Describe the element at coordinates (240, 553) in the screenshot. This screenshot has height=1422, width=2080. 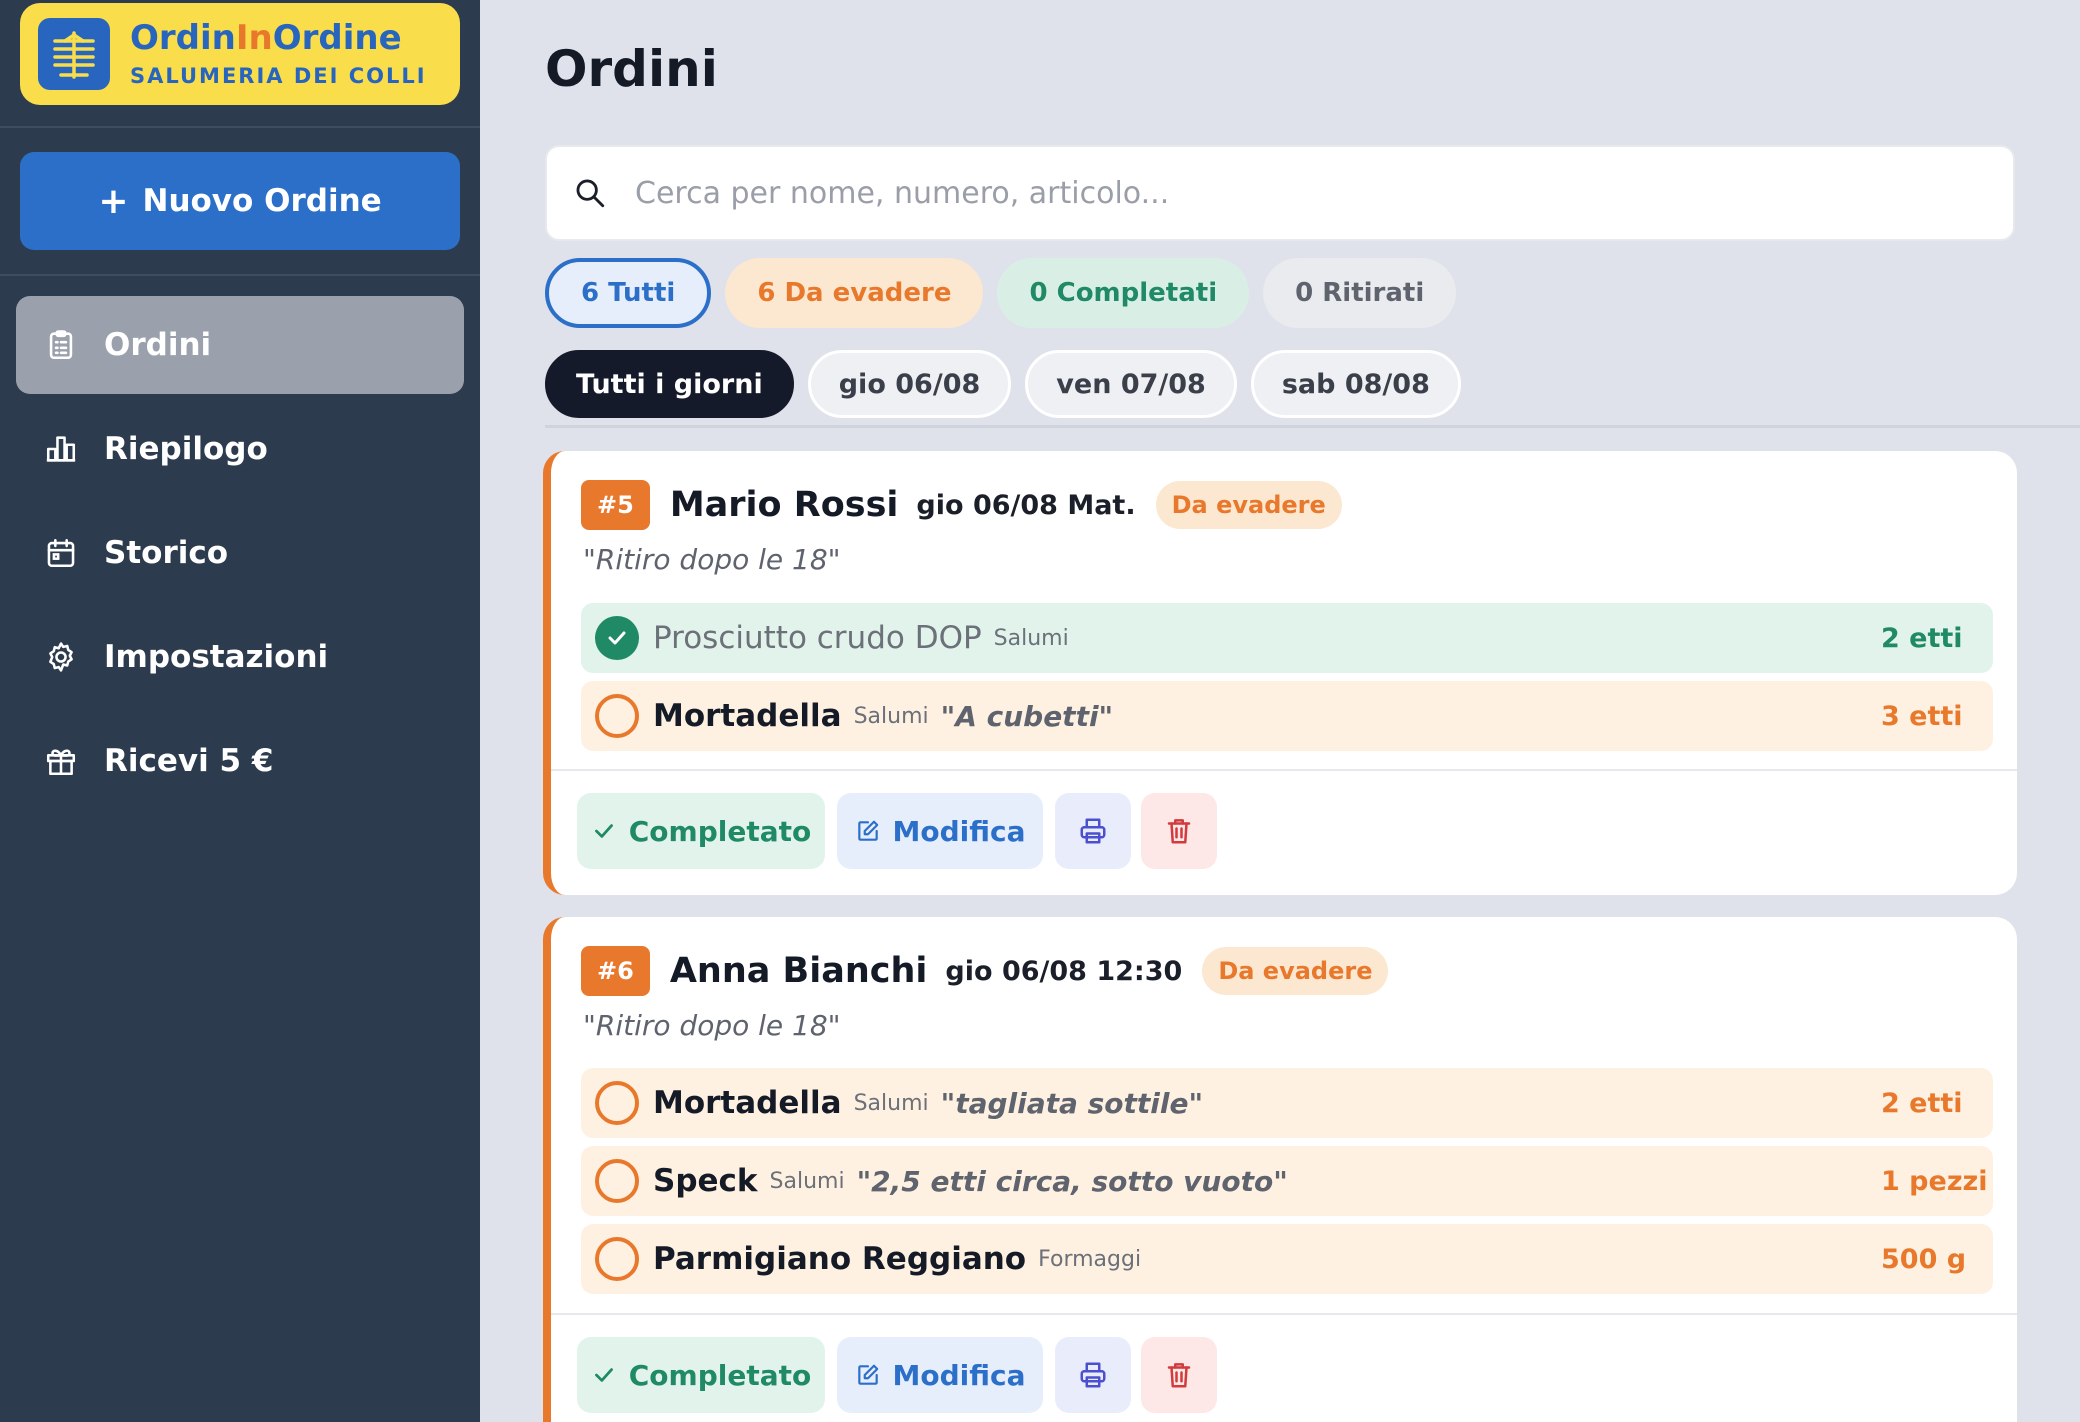
I see `sidebar-item-storico: Storico` at that location.